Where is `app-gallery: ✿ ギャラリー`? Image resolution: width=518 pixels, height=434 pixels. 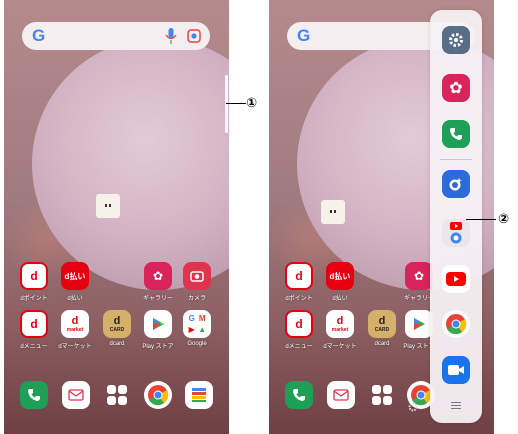 app-gallery: ✿ ギャラリー is located at coordinates (158, 282).